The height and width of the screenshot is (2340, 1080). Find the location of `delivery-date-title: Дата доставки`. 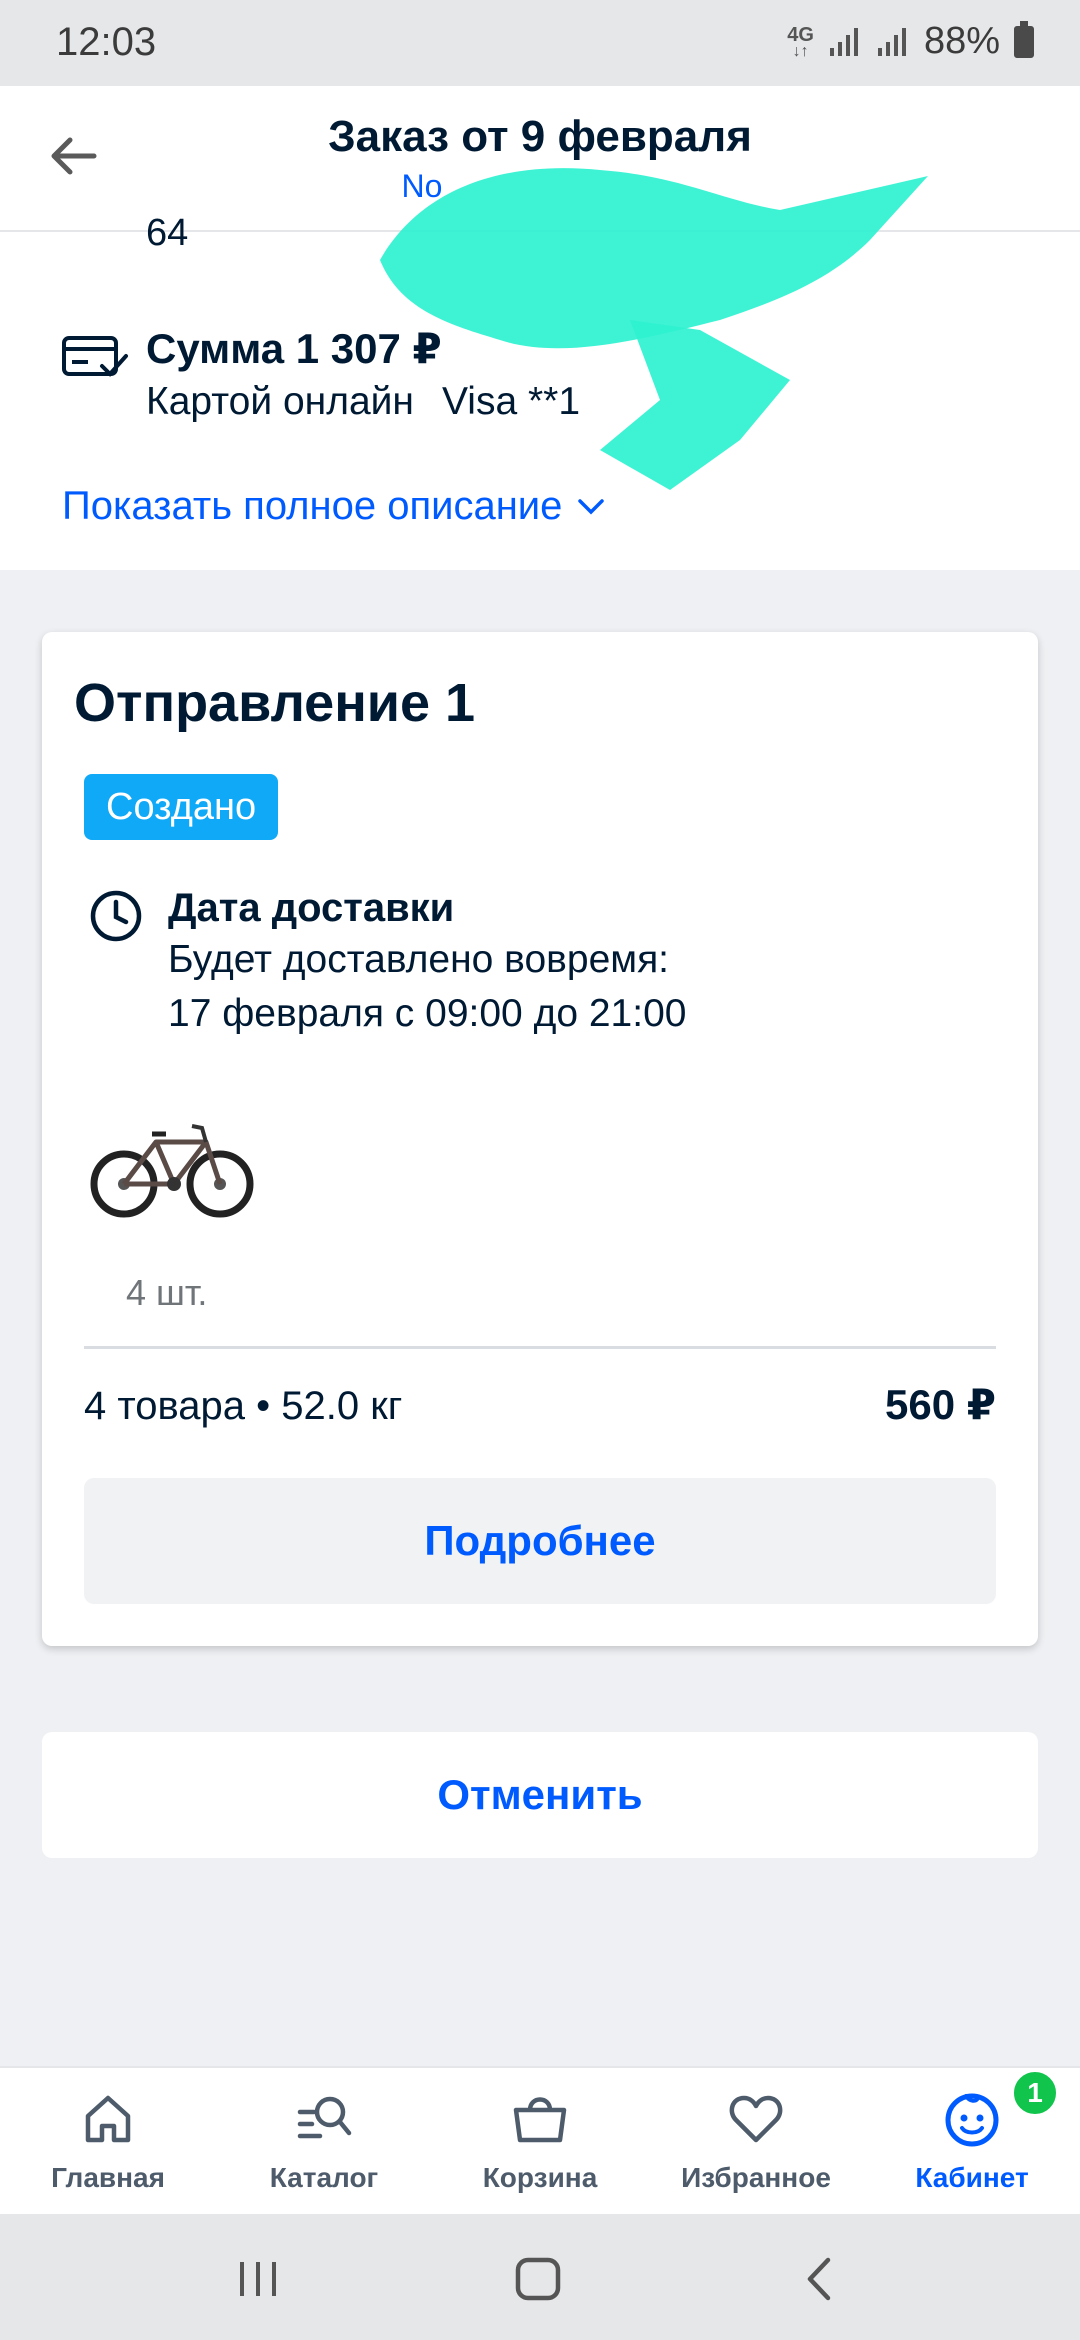

delivery-date-title: Дата доставки is located at coordinates (311, 908).